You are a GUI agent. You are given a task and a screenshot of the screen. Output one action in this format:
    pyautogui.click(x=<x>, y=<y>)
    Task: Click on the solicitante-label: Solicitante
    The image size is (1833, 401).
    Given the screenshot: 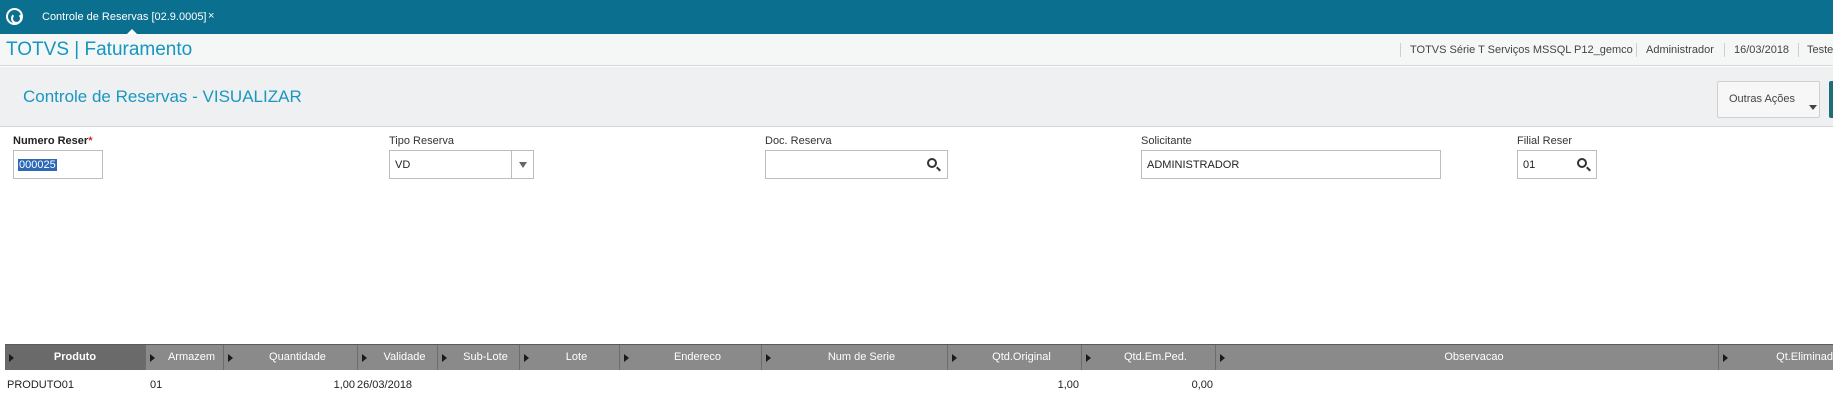 What is the action you would take?
    pyautogui.click(x=1166, y=141)
    